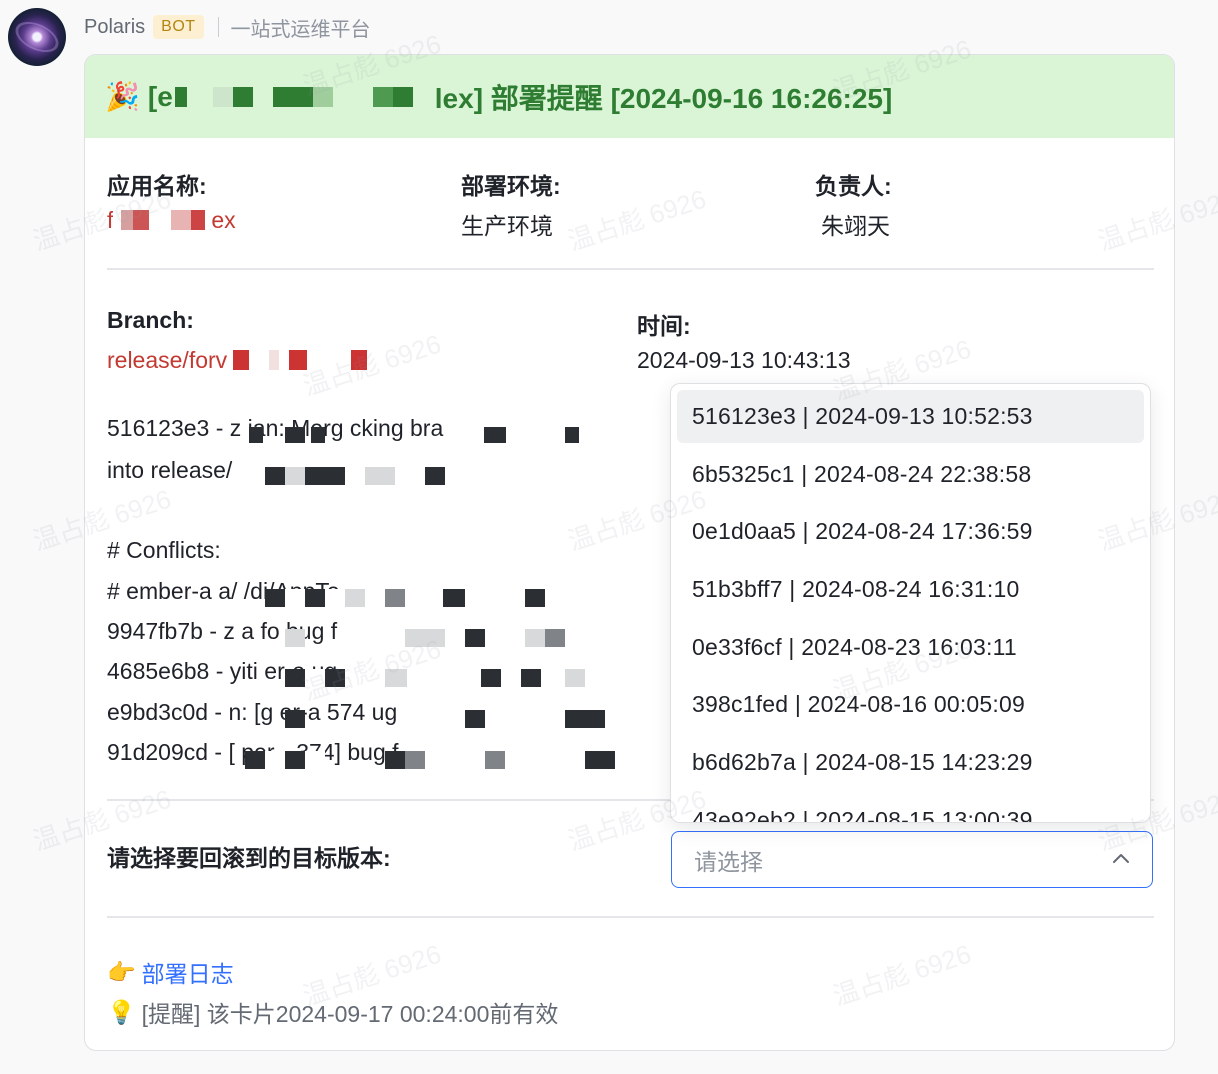  Describe the element at coordinates (164, 550) in the screenshot. I see `conflicts-heading: # Conflicts:` at that location.